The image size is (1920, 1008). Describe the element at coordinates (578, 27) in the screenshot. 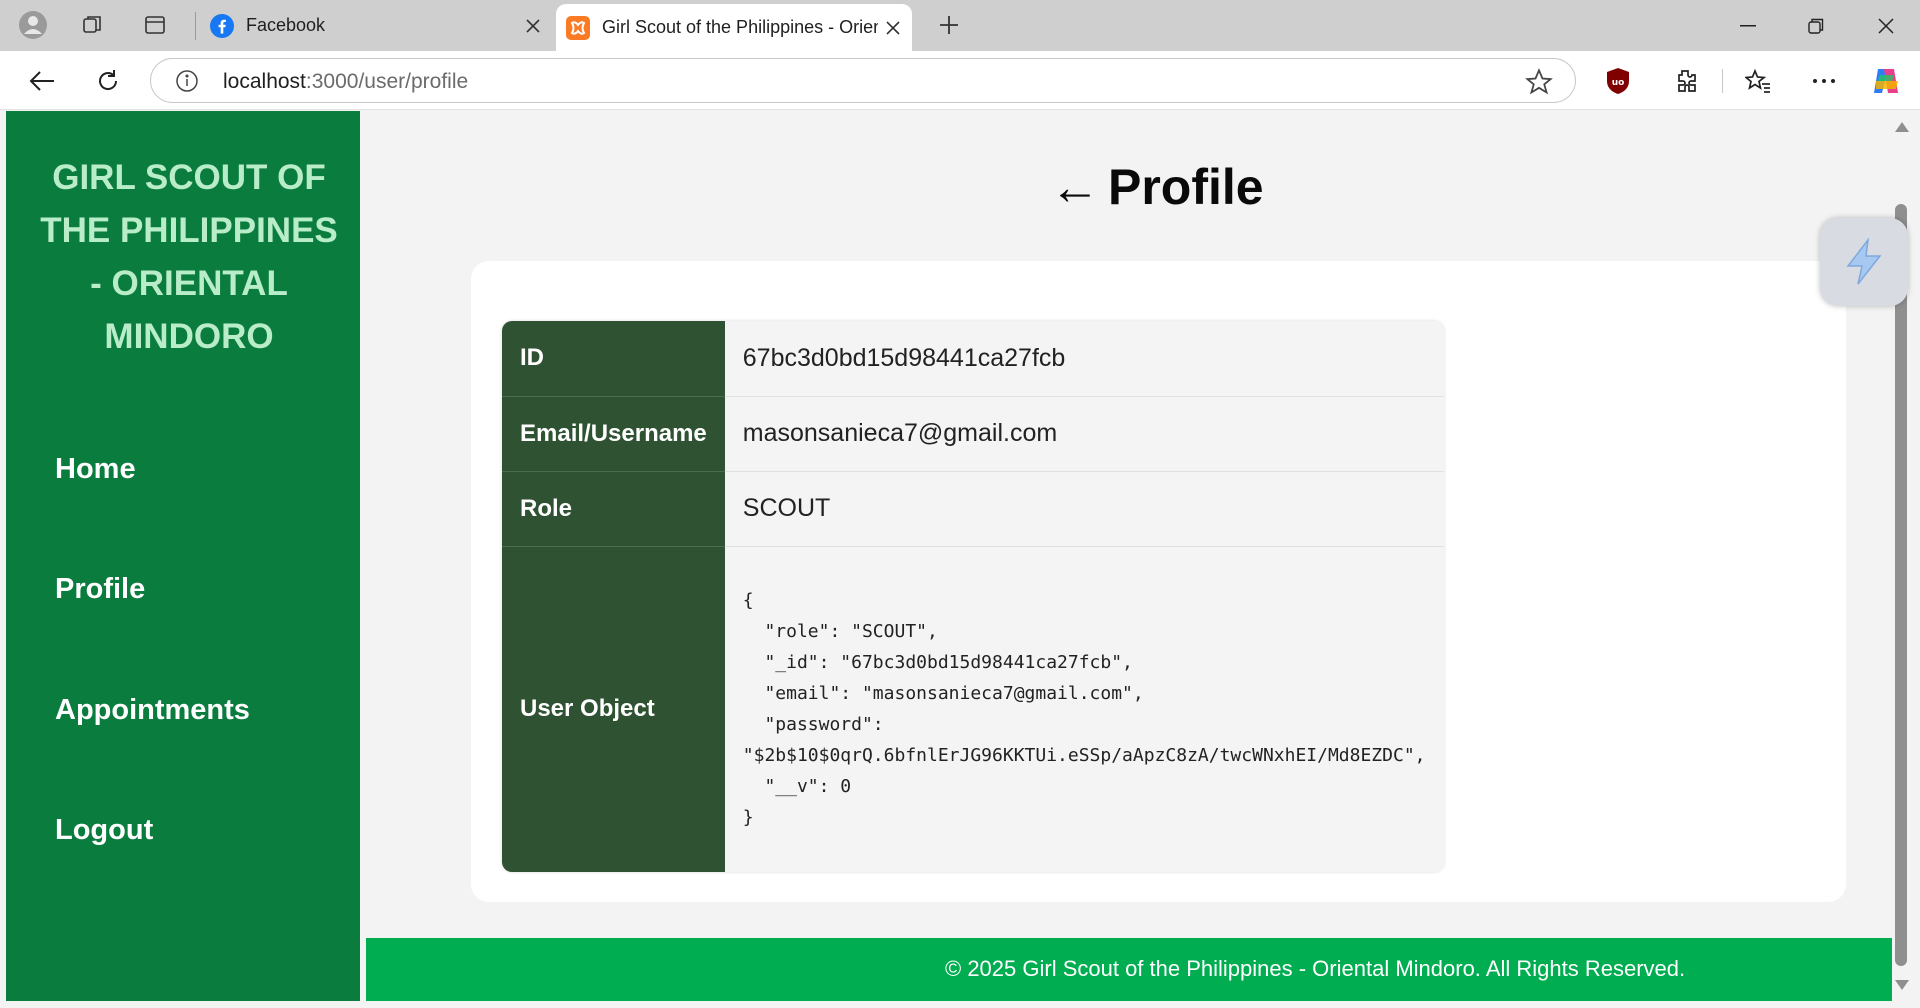

I see `xampp-icon` at that location.